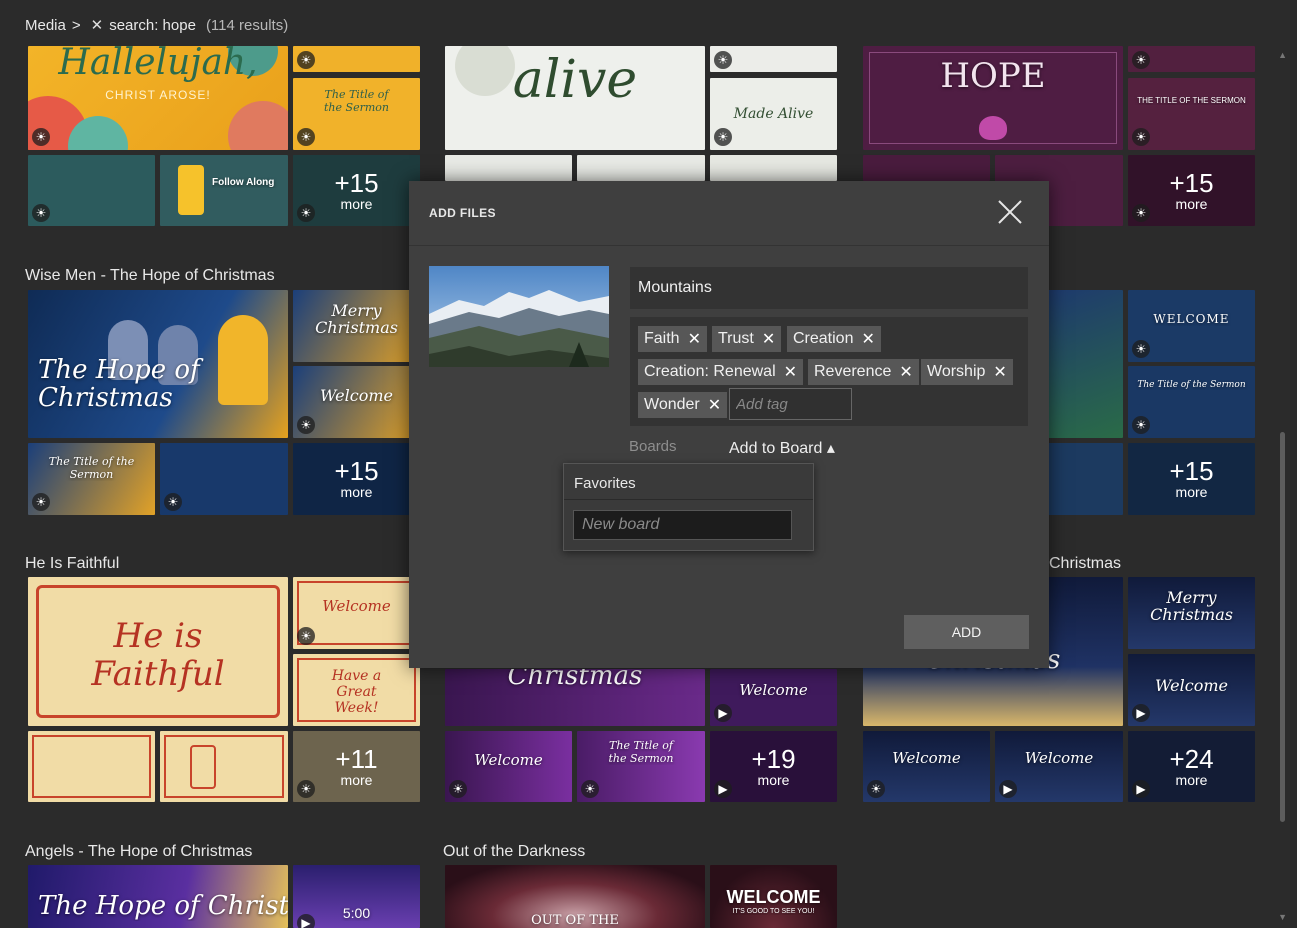  Describe the element at coordinates (1191, 59) in the screenshot. I see `hope-thumb-1: ☀` at that location.